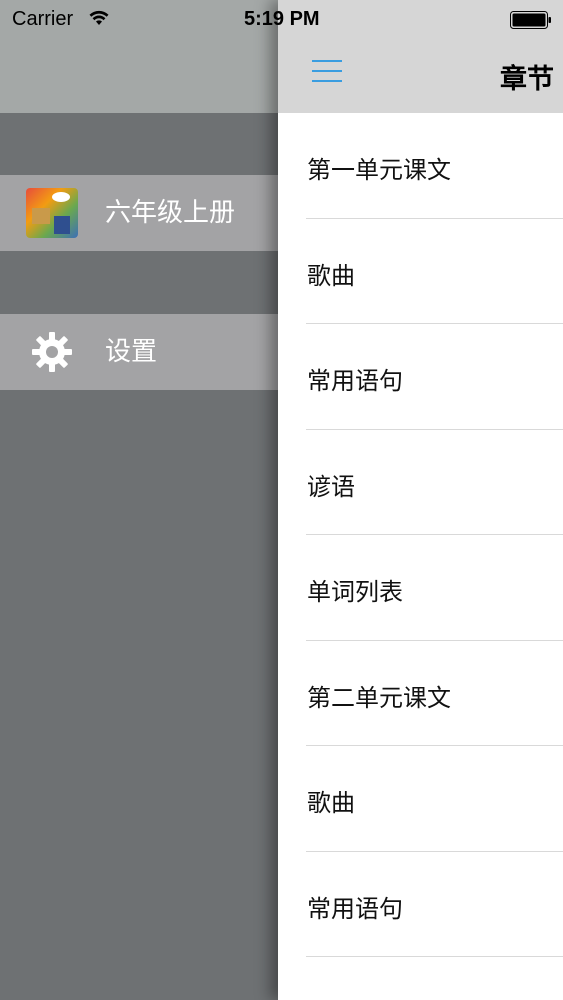 This screenshot has height=1000, width=563. Describe the element at coordinates (527, 79) in the screenshot. I see `page-title: 章节` at that location.